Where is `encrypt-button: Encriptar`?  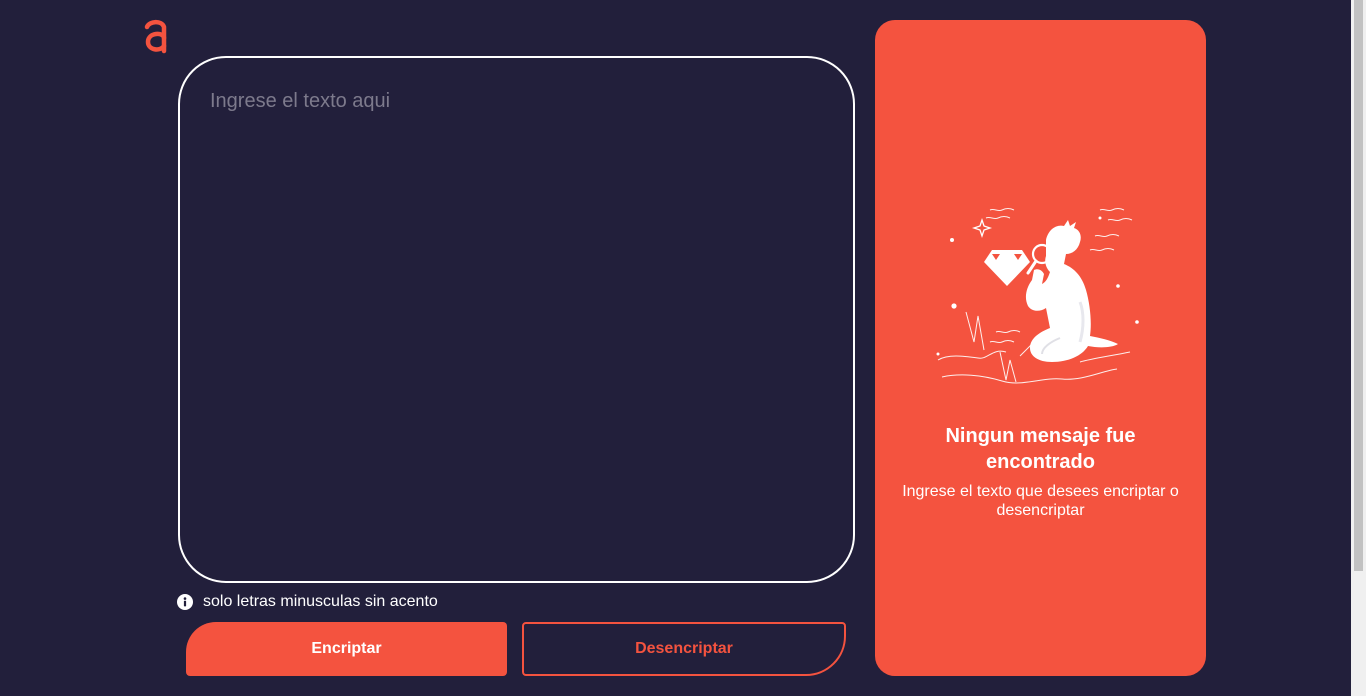 encrypt-button: Encriptar is located at coordinates (346, 649).